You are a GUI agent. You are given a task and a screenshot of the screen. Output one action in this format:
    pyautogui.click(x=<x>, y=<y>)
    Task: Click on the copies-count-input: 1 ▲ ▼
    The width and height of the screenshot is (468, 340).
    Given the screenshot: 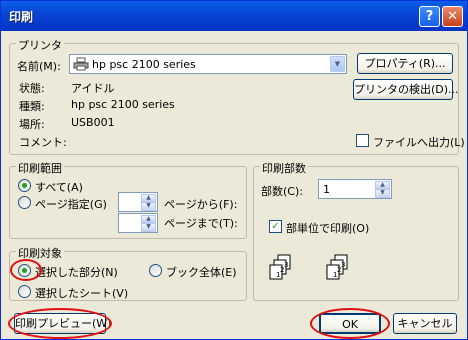 What is the action you would take?
    pyautogui.click(x=355, y=189)
    